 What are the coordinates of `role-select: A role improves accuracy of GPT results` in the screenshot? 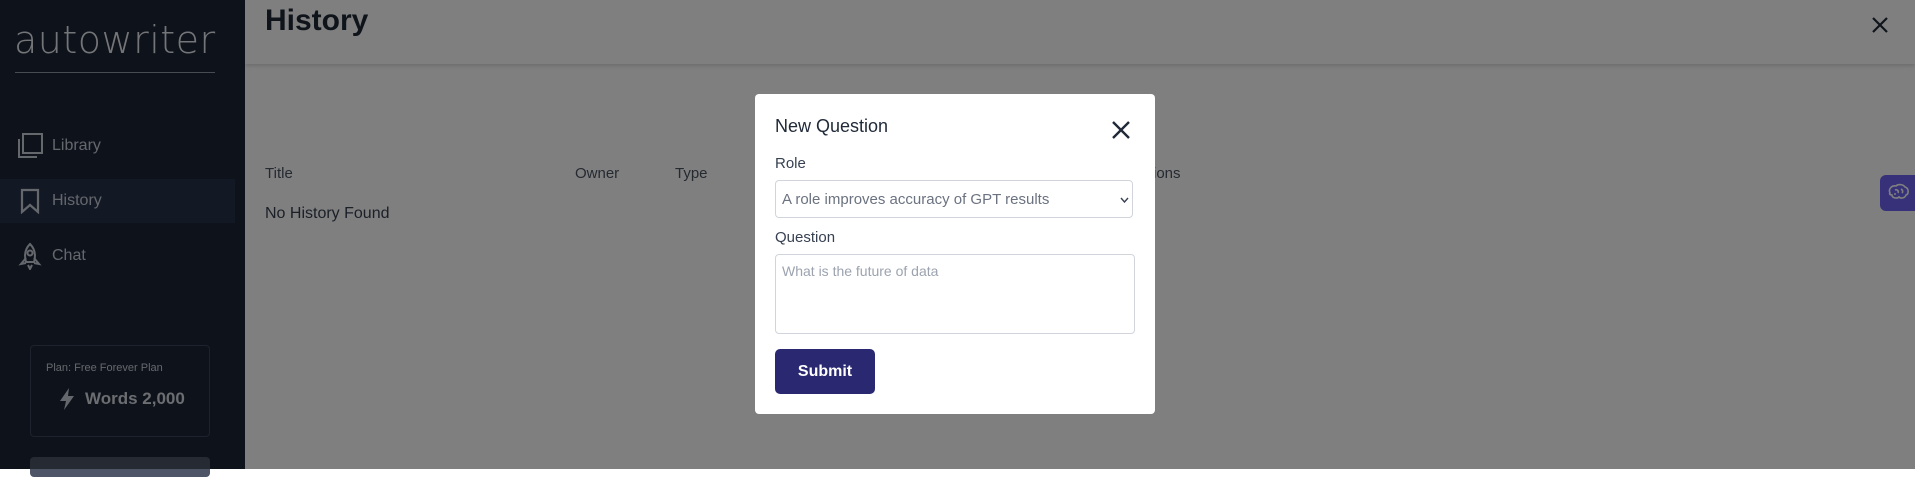 It's located at (954, 199).